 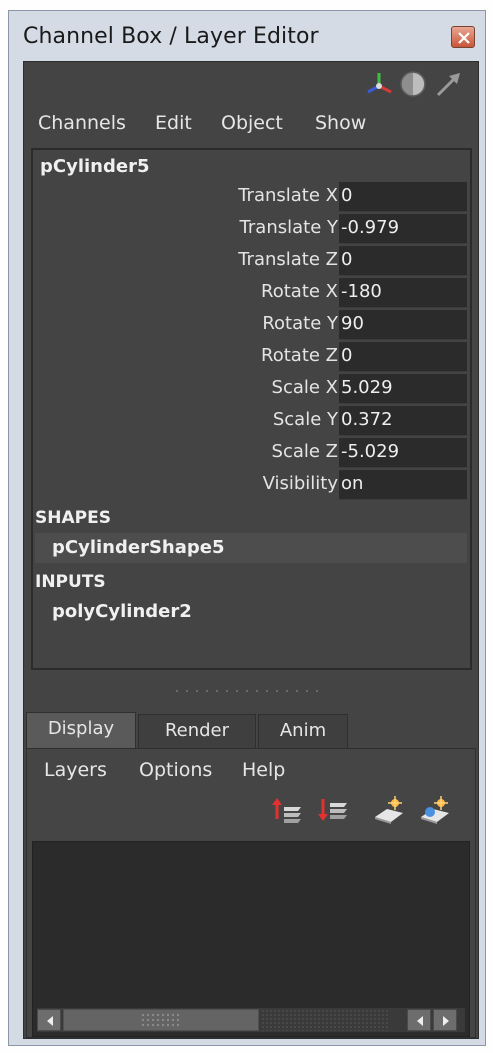 I want to click on menu-channels: Channels, so click(x=82, y=123).